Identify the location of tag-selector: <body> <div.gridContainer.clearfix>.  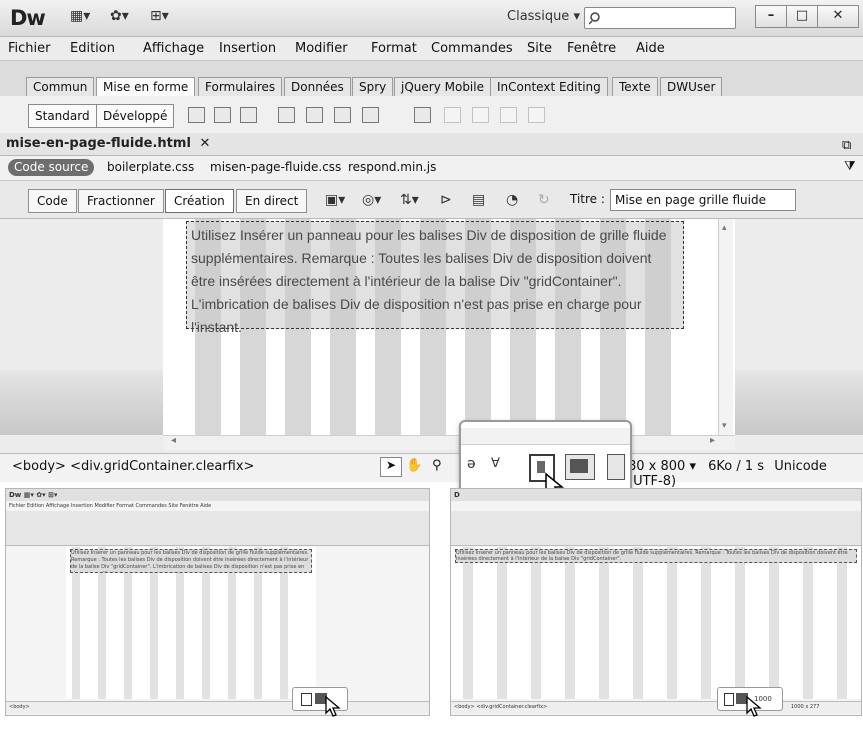
(133, 466).